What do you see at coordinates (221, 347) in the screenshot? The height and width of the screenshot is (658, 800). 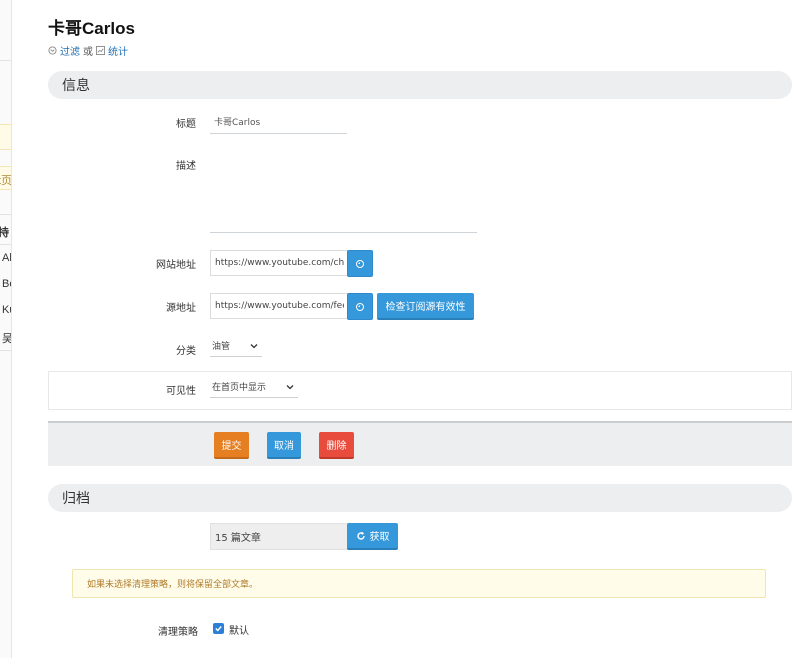 I see `category-value: 油管` at bounding box center [221, 347].